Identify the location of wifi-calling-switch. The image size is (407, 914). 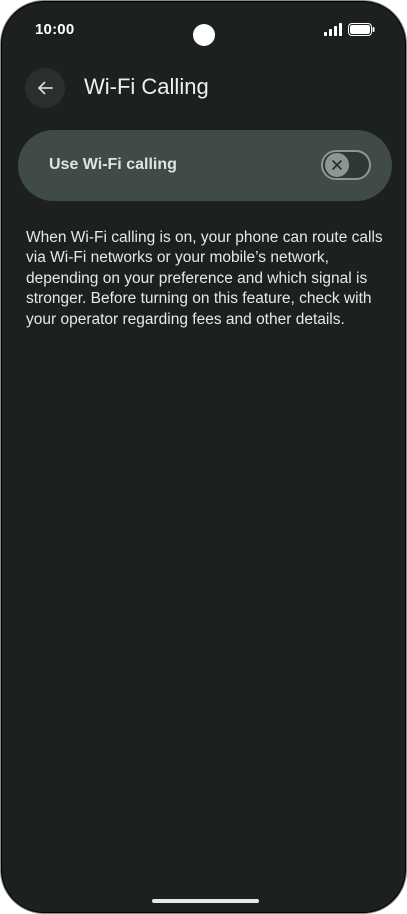
(346, 165).